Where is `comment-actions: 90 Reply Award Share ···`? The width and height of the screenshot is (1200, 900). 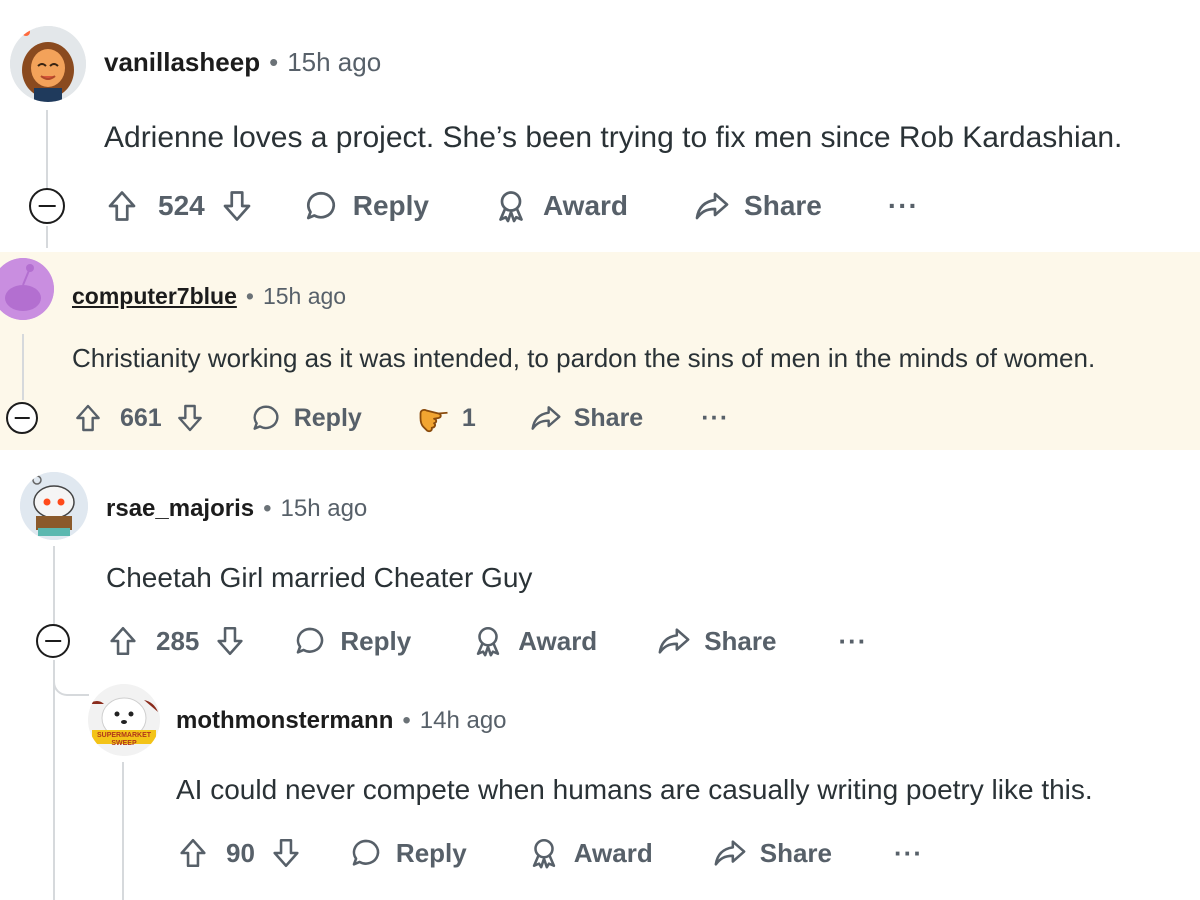 comment-actions: 90 Reply Award Share ··· is located at coordinates (549, 853).